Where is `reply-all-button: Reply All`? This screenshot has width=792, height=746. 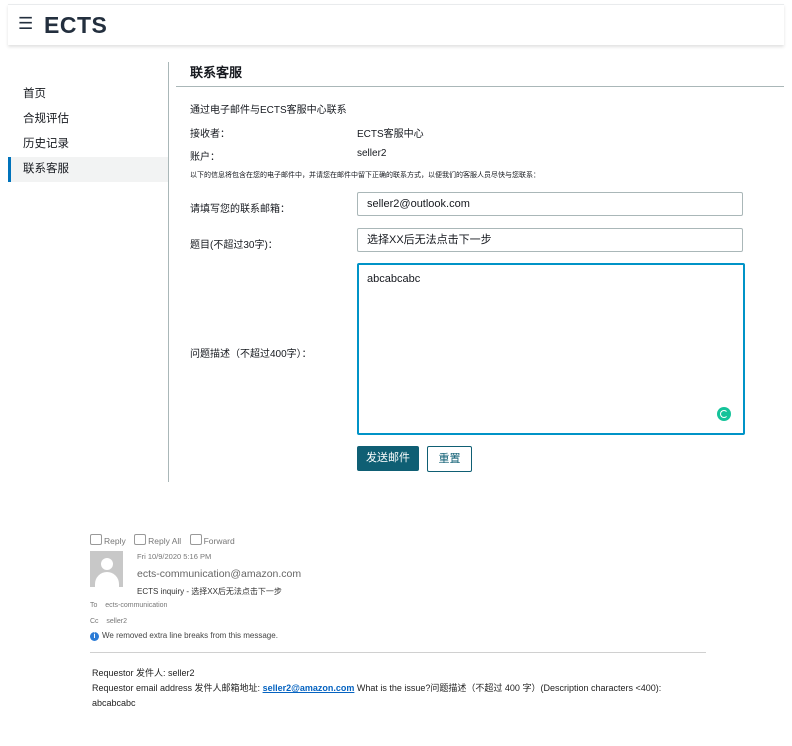
reply-all-button: Reply All is located at coordinates (157, 540).